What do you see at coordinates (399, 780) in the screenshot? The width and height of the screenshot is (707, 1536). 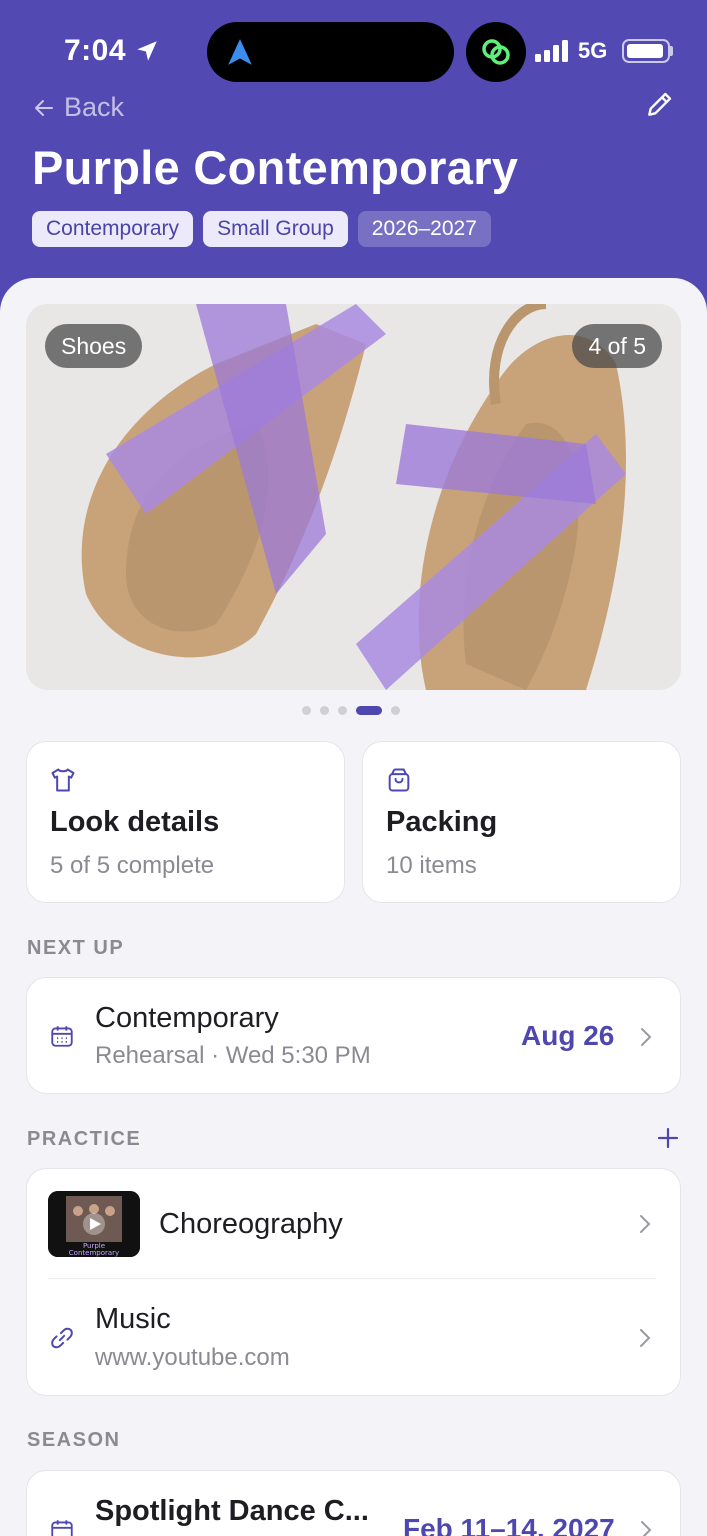 I see `bag-icon` at bounding box center [399, 780].